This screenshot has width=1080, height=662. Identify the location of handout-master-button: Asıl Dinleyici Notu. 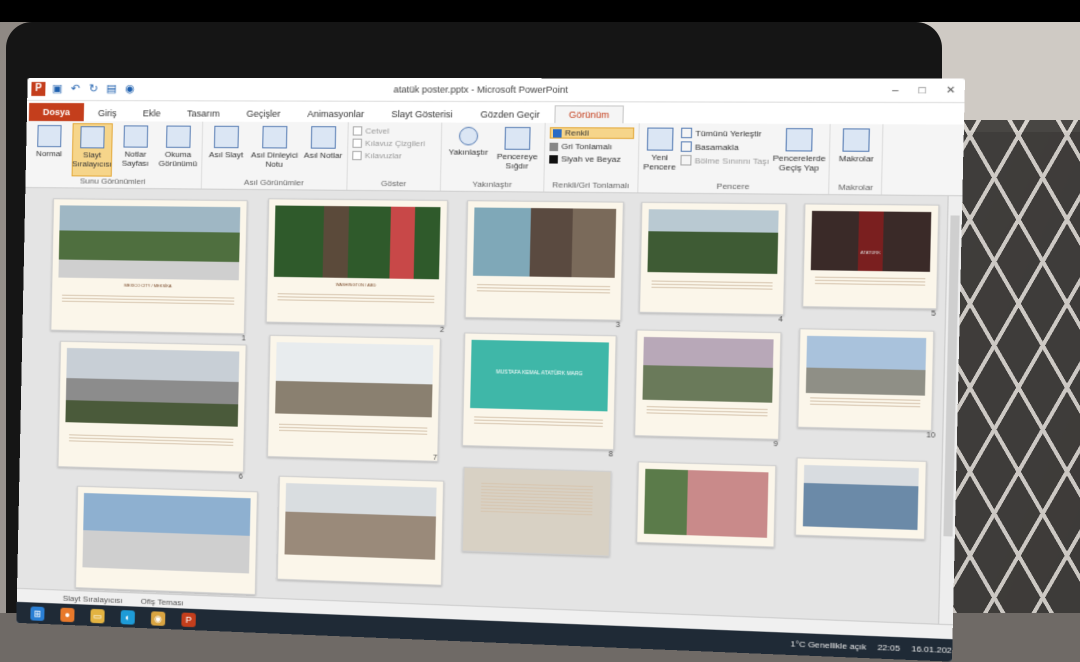
(274, 151).